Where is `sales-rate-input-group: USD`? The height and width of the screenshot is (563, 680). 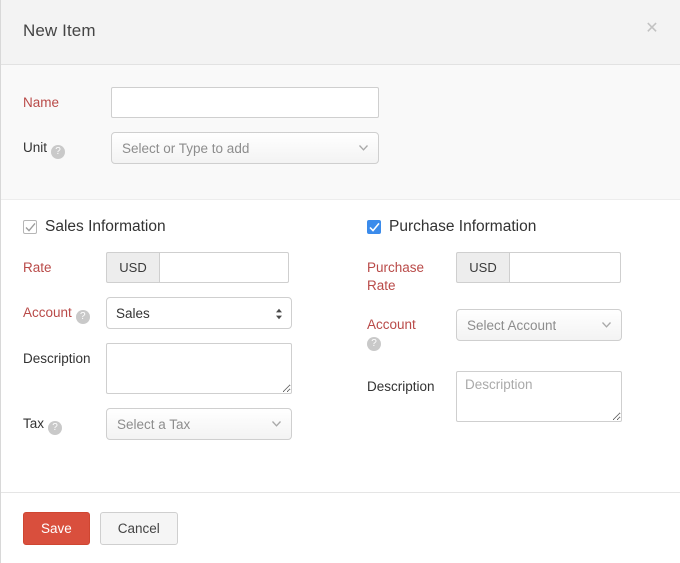
sales-rate-input-group: USD is located at coordinates (197, 267).